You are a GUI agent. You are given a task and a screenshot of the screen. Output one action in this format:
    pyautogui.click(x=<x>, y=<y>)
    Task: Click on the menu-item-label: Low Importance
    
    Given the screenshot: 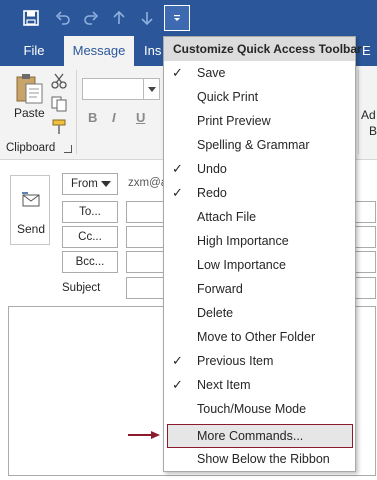 What is the action you would take?
    pyautogui.click(x=241, y=265)
    